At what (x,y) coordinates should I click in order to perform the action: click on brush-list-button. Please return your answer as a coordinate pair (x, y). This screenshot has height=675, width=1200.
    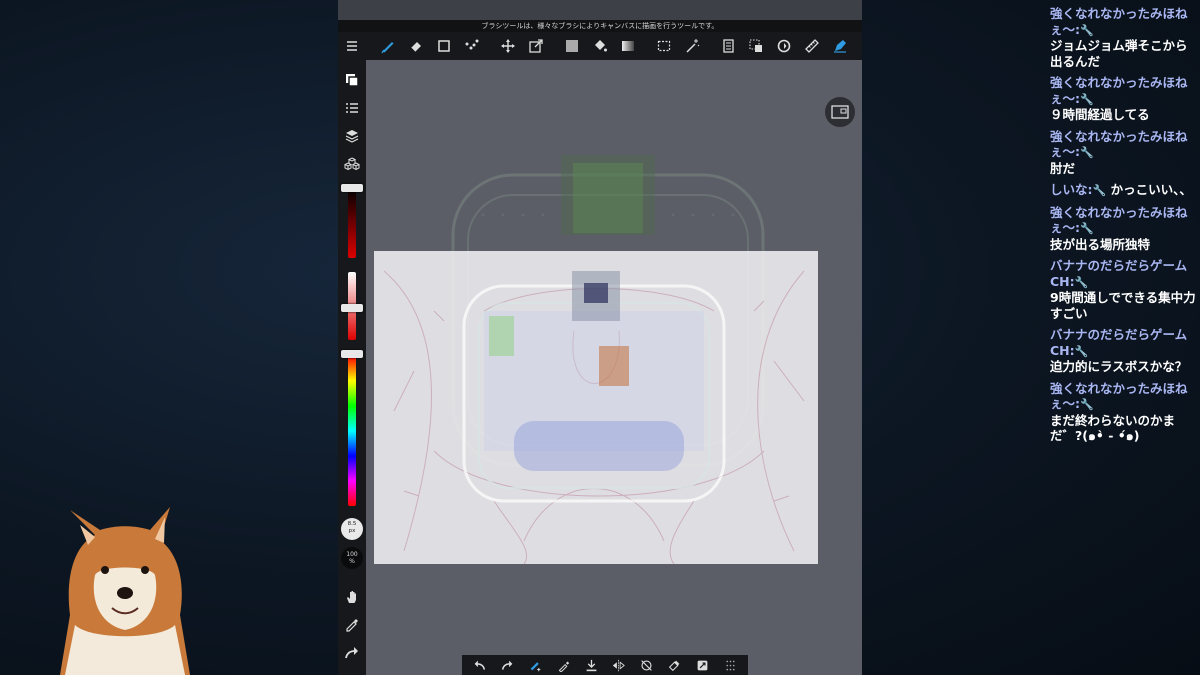
    Looking at the image, I should click on (352, 108).